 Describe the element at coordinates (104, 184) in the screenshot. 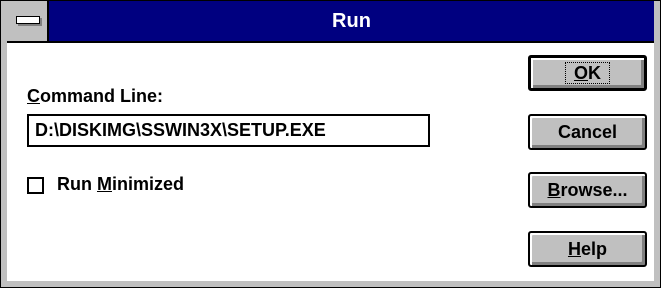

I see `run-minimized-label-hotkey: M` at that location.